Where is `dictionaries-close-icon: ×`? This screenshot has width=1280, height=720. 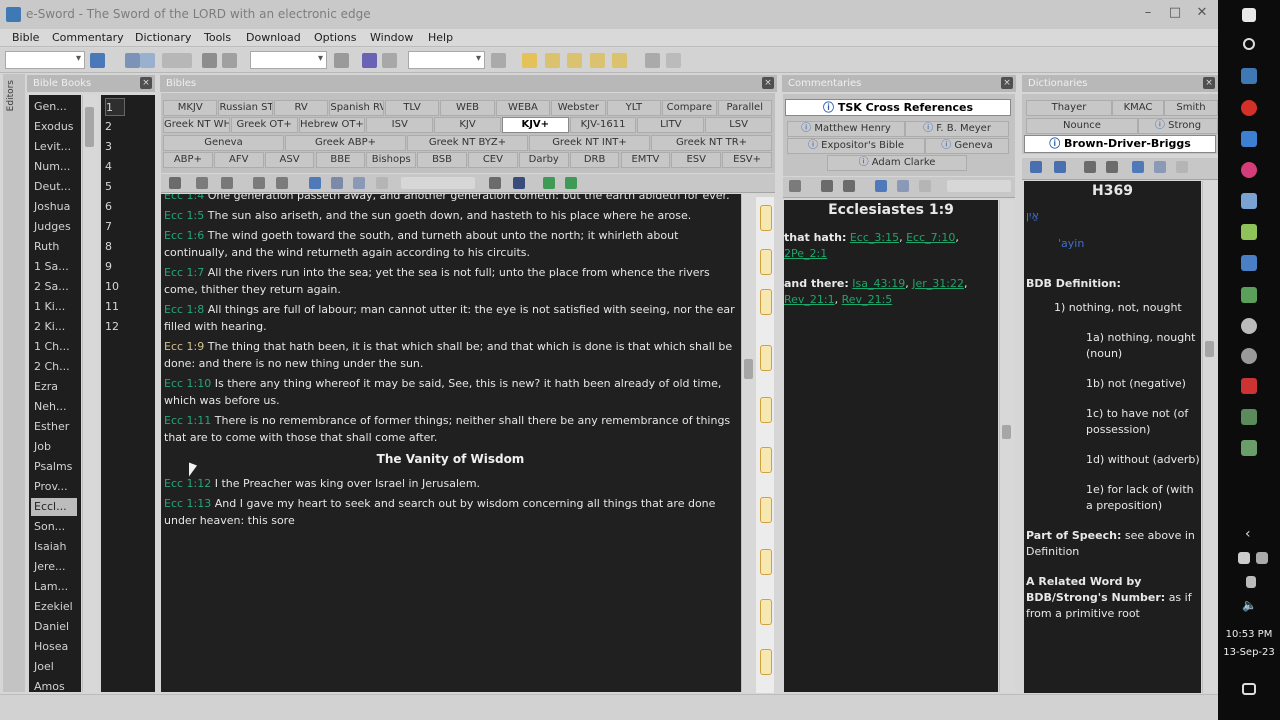
dictionaries-close-icon: × is located at coordinates (1209, 83).